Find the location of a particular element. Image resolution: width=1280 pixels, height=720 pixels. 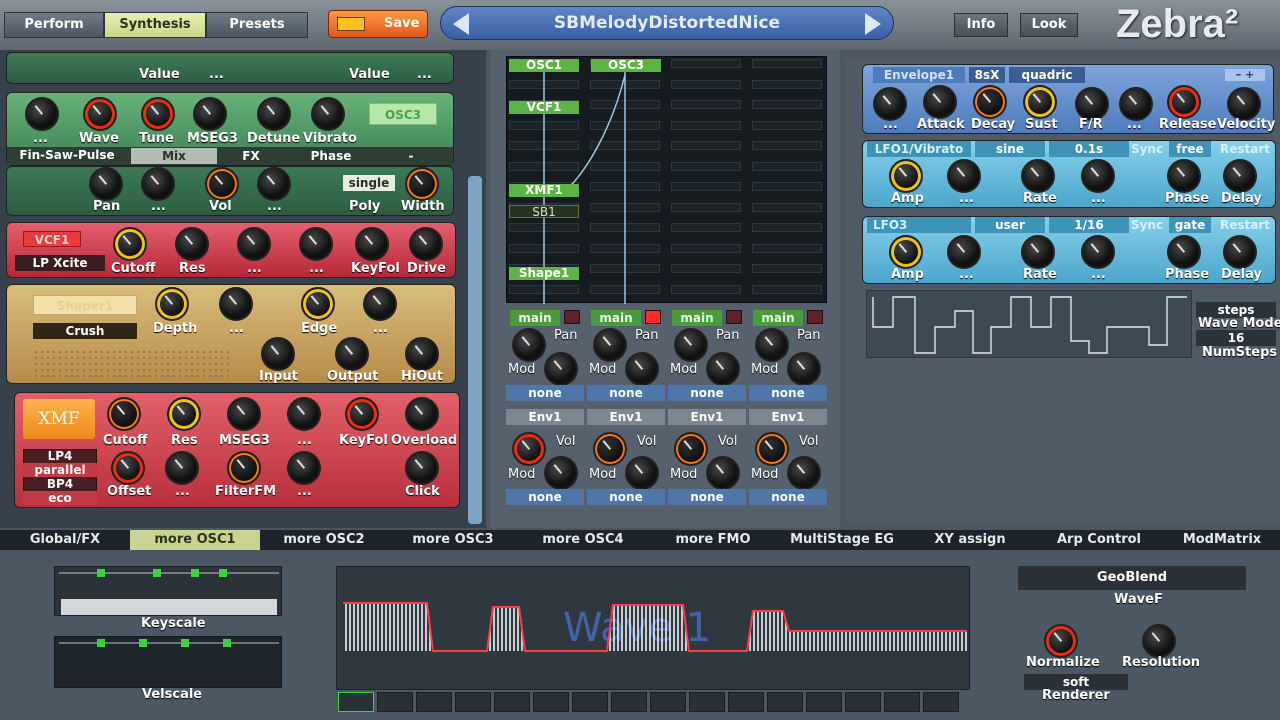

shaper-output-knob is located at coordinates (352, 354).